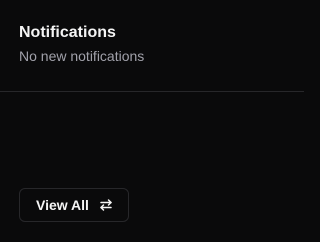  What do you see at coordinates (62, 205) in the screenshot?
I see `view-all-label: View All` at bounding box center [62, 205].